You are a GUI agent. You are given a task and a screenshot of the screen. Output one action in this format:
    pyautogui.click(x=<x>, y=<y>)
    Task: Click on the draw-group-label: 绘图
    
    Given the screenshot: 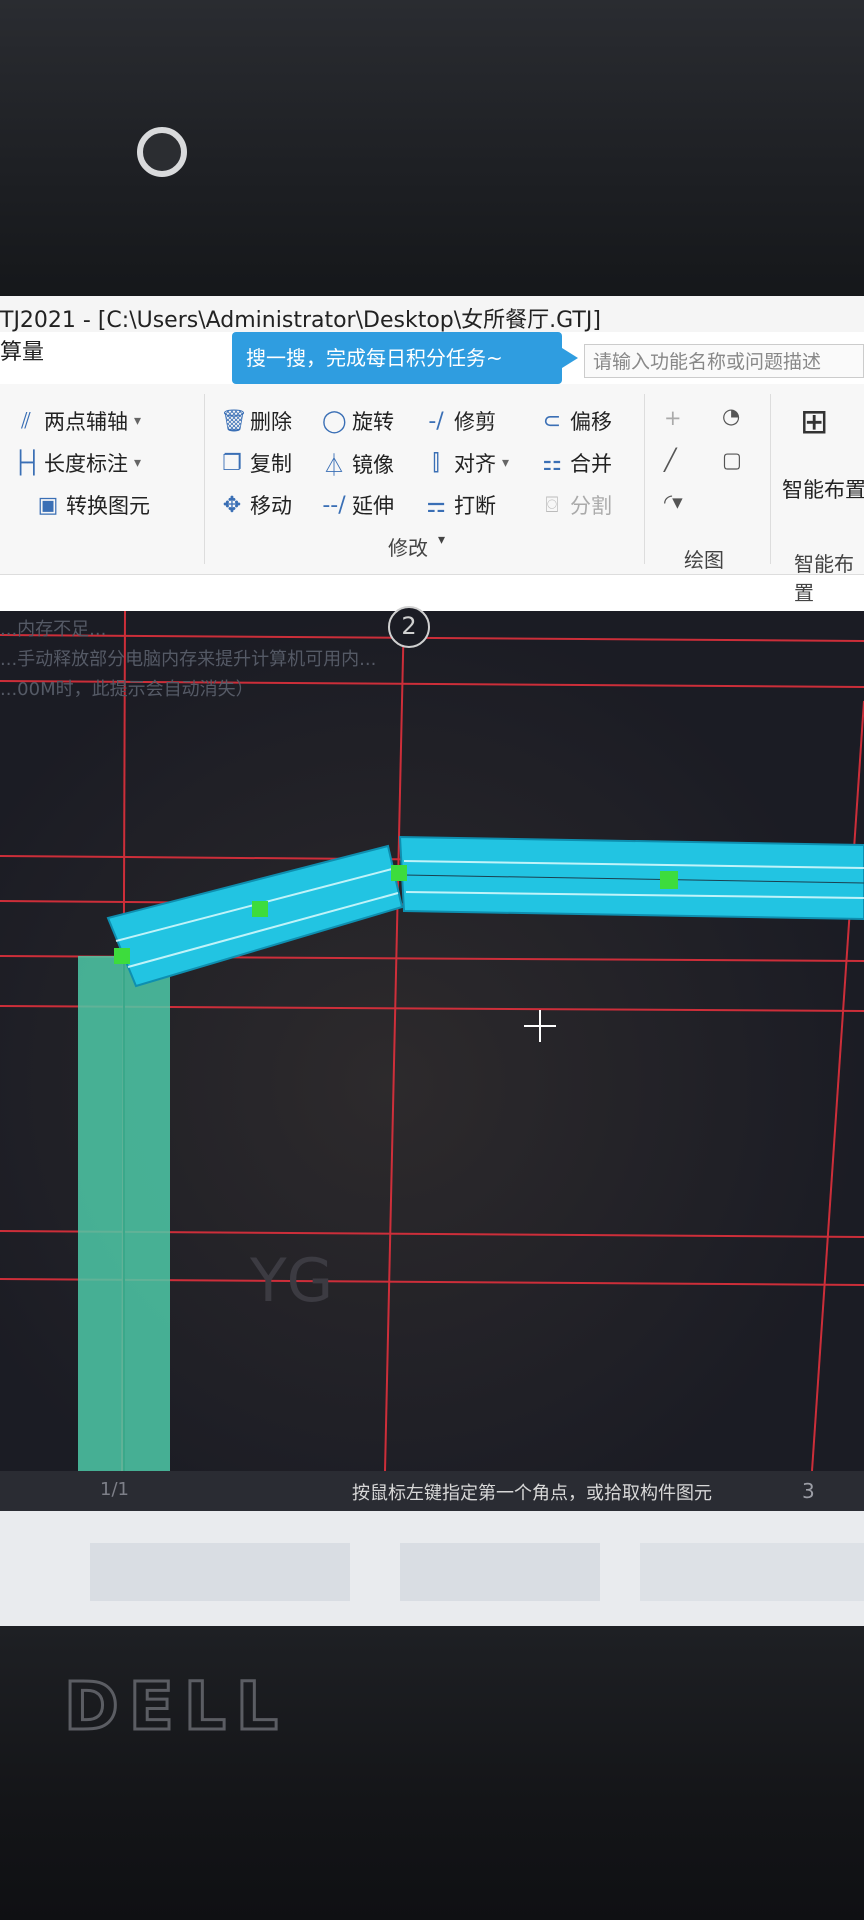 What is the action you would take?
    pyautogui.click(x=704, y=560)
    